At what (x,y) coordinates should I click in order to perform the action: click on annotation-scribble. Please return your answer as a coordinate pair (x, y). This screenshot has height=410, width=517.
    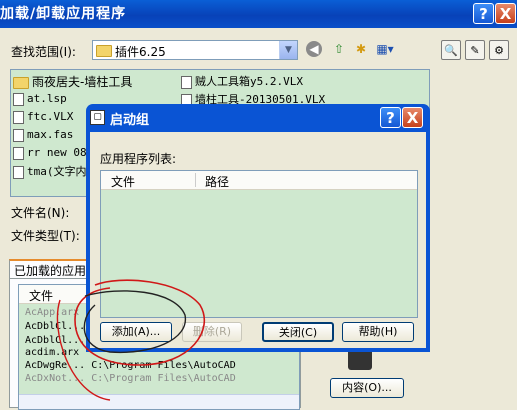
    Looking at the image, I should click on (131, 340).